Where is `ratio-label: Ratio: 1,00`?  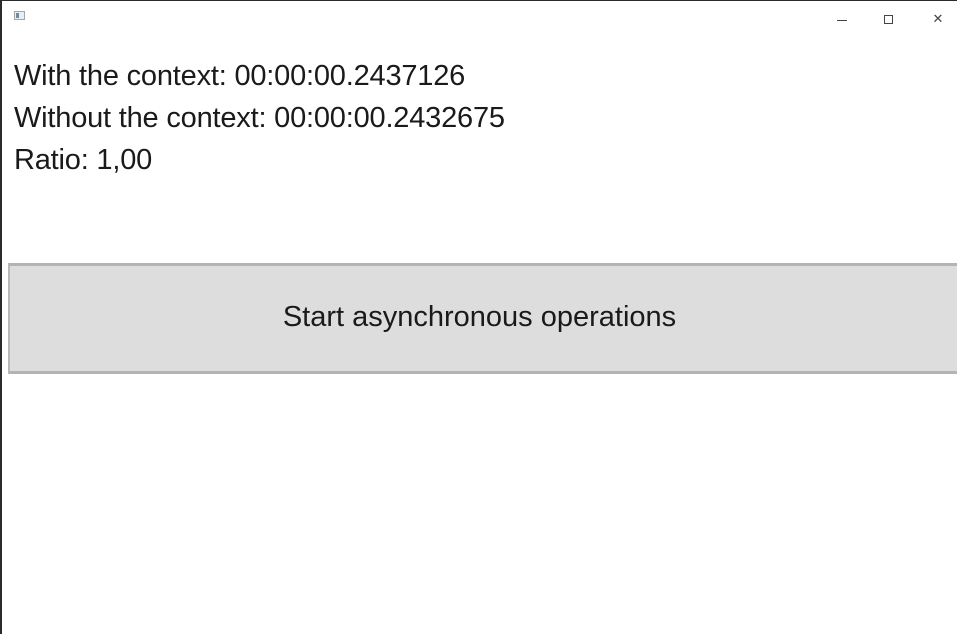 ratio-label: Ratio: 1,00 is located at coordinates (83, 160).